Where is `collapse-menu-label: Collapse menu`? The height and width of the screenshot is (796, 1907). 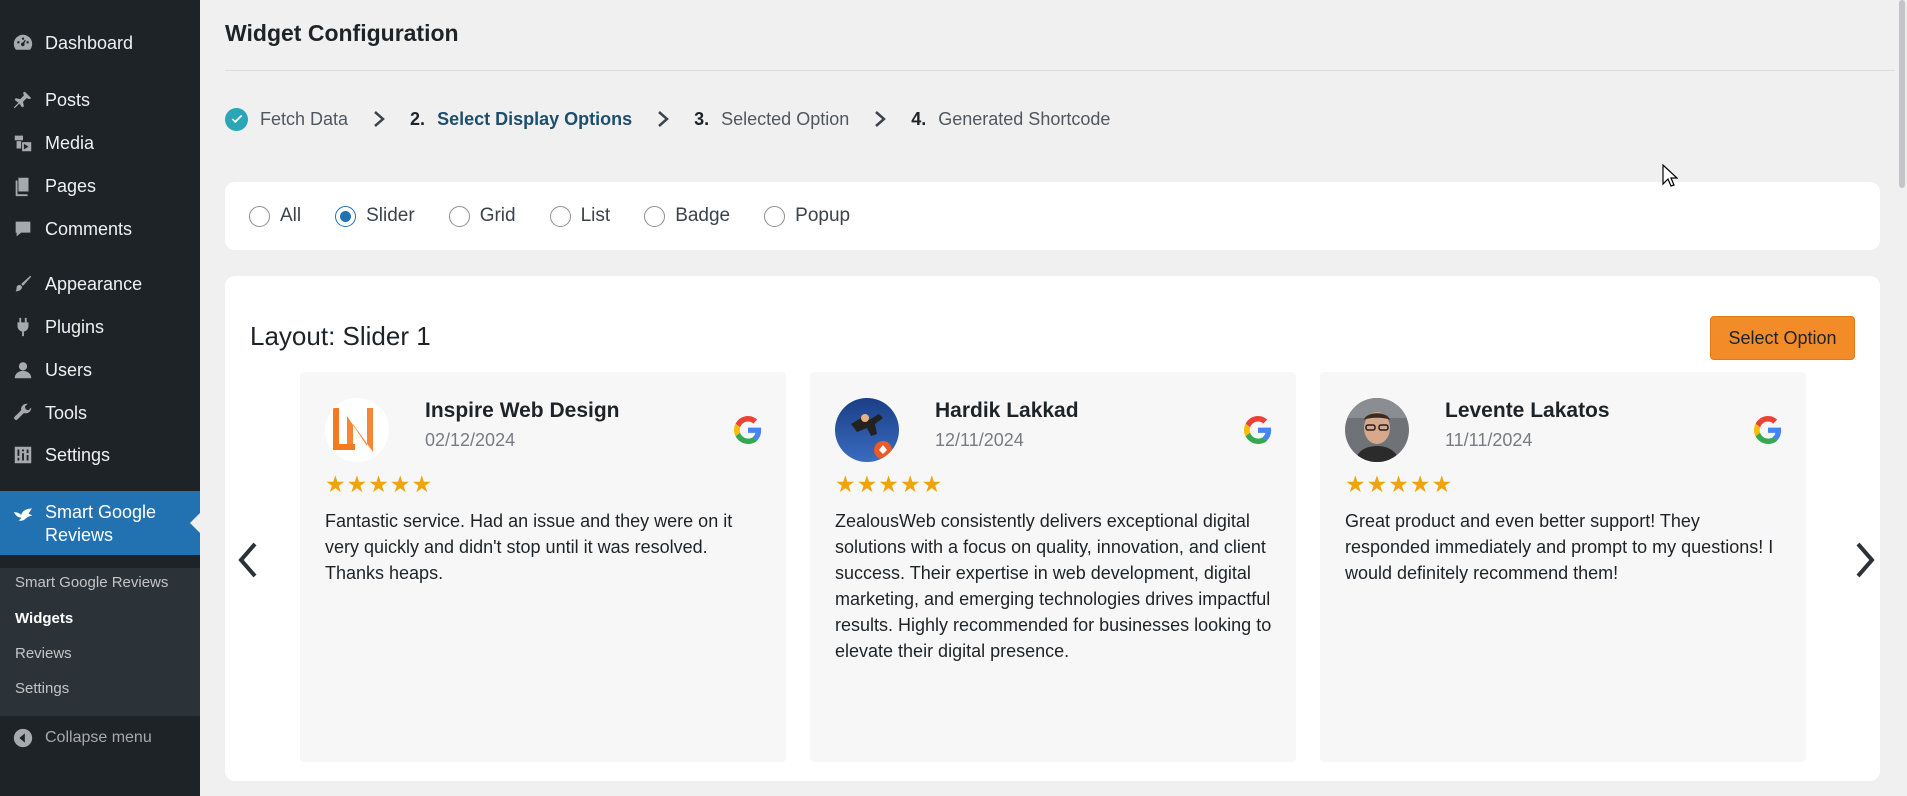
collapse-menu-label: Collapse menu is located at coordinates (98, 737).